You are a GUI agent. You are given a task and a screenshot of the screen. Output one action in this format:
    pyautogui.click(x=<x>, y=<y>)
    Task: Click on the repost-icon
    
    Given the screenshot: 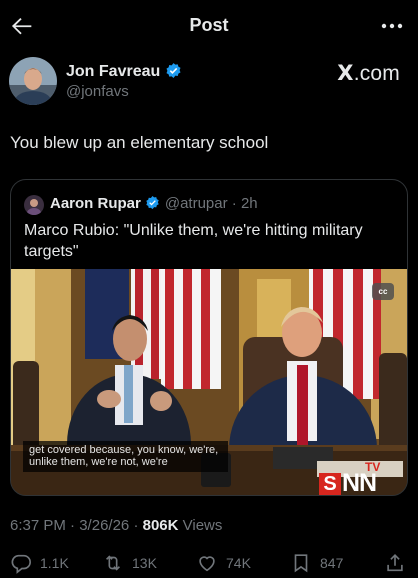 What is the action you would take?
    pyautogui.click(x=113, y=563)
    